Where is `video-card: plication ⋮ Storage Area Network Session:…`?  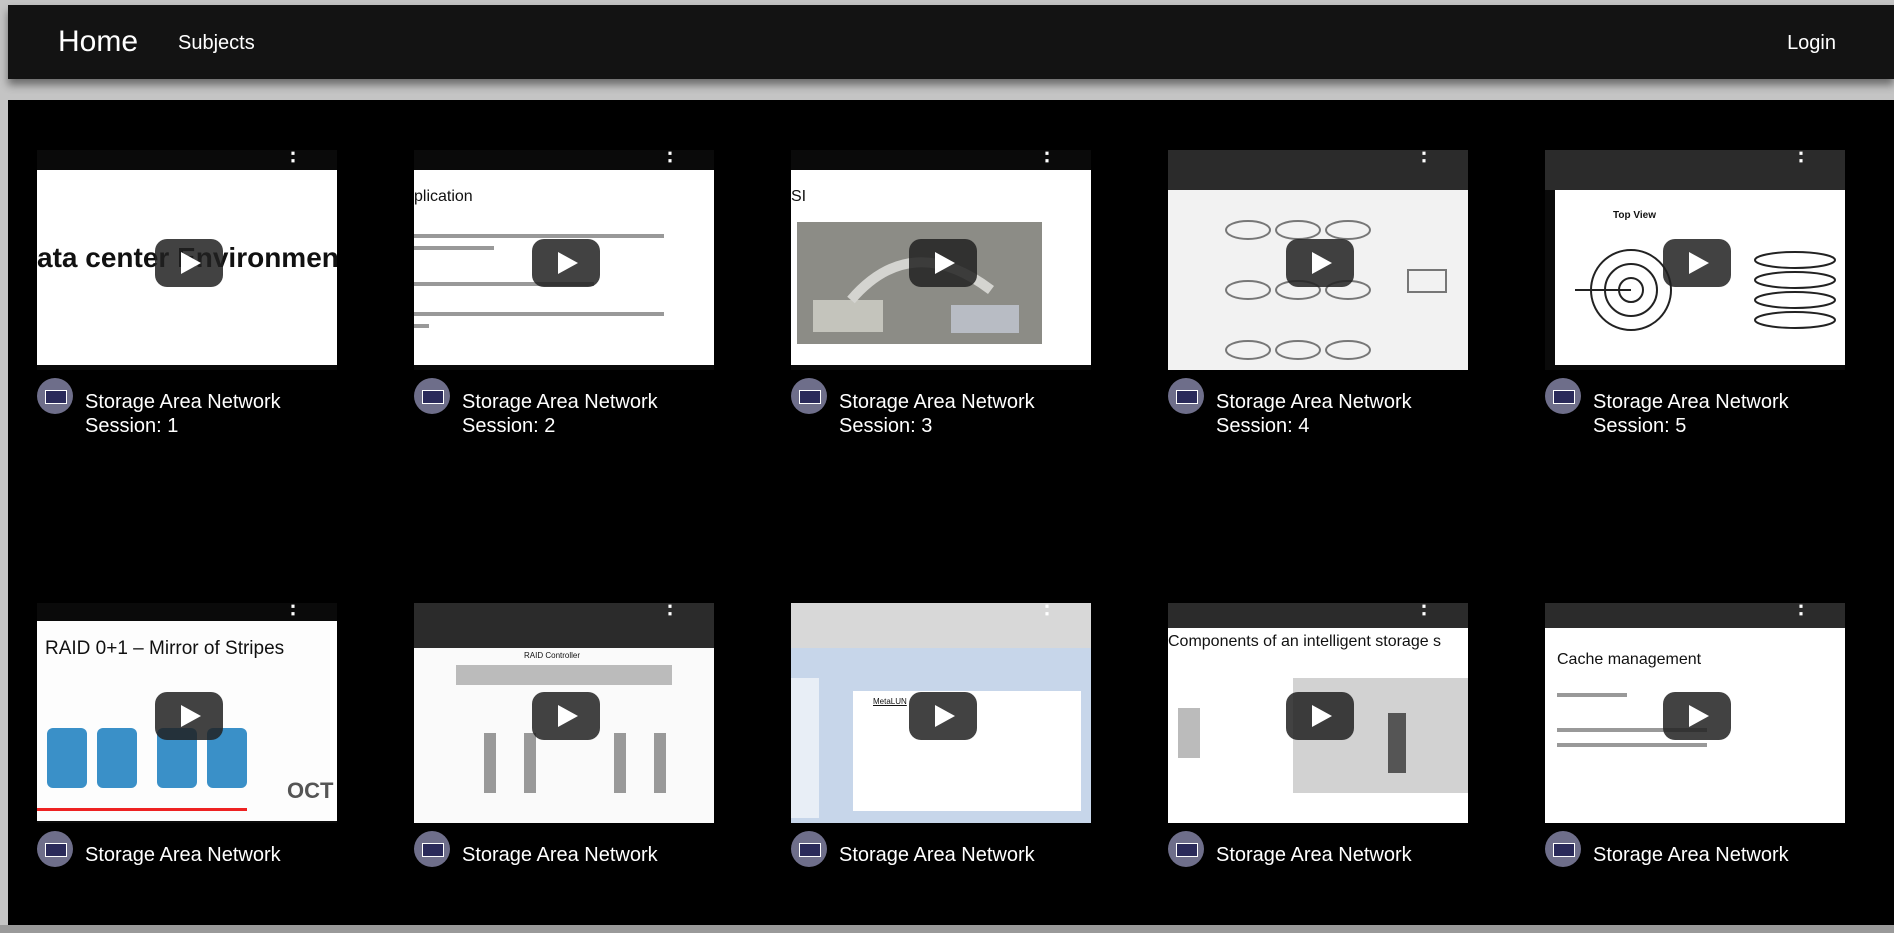 video-card: plication ⋮ Storage Area Network Session:… is located at coordinates (564, 310).